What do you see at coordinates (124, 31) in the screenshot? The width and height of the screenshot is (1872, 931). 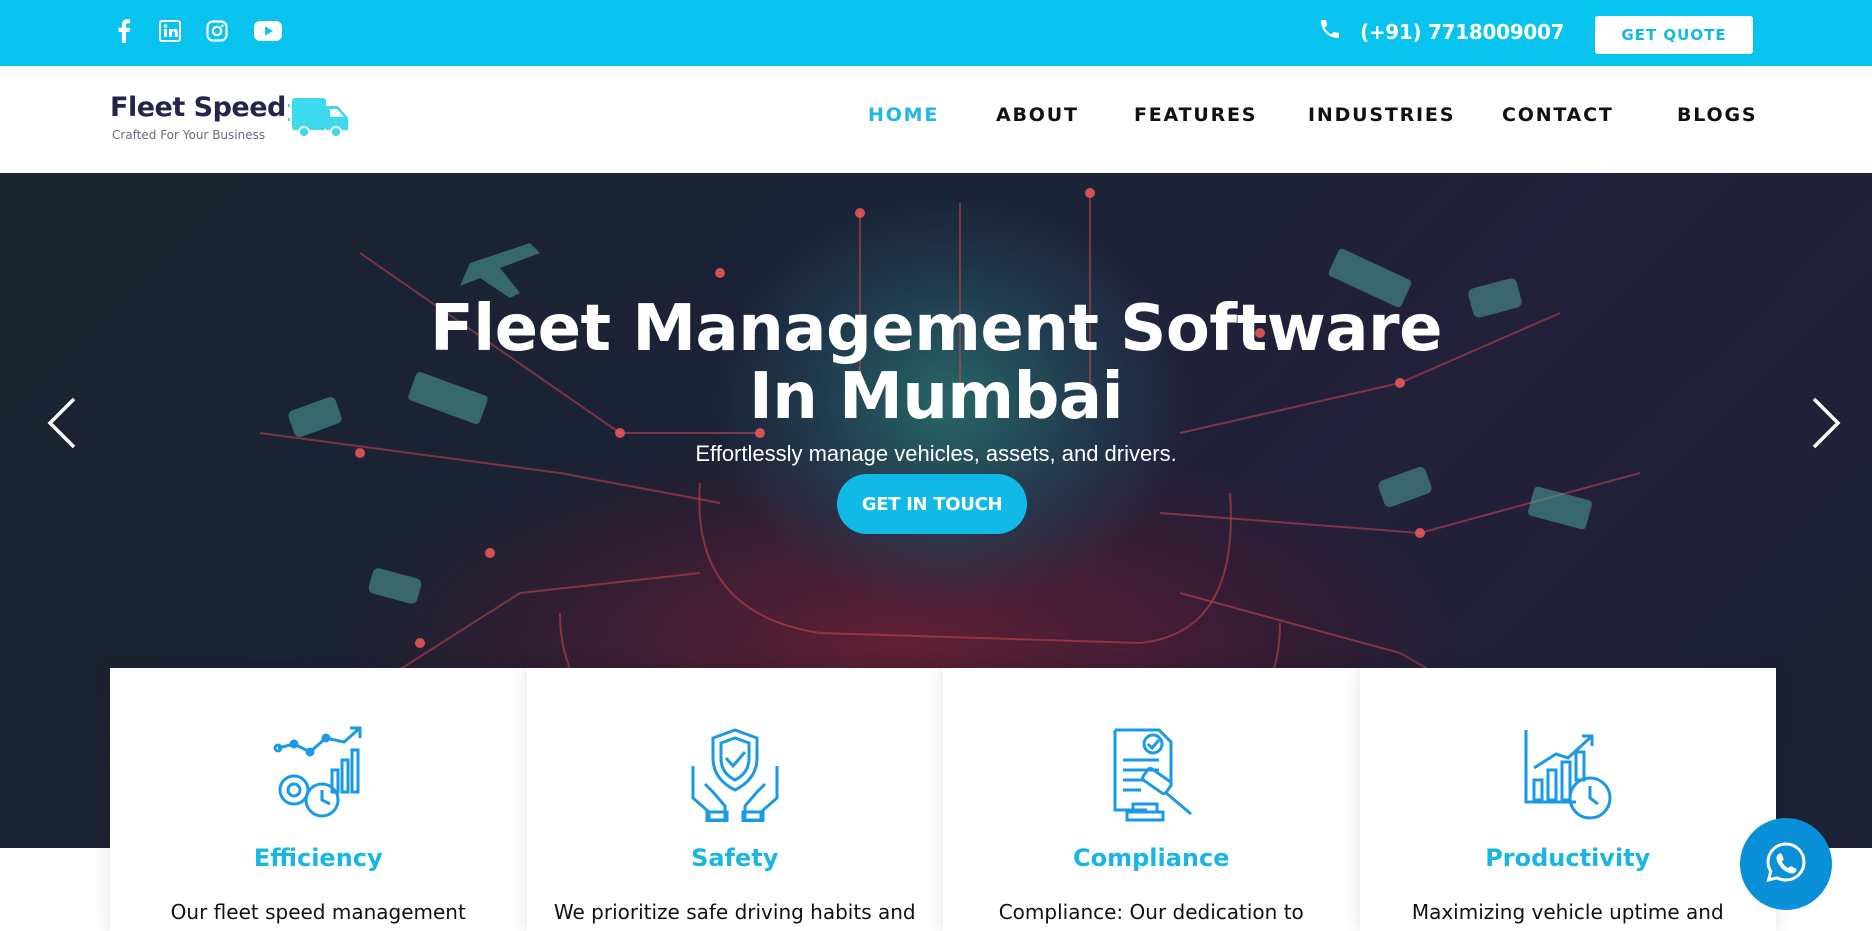 I see `facebook-icon` at bounding box center [124, 31].